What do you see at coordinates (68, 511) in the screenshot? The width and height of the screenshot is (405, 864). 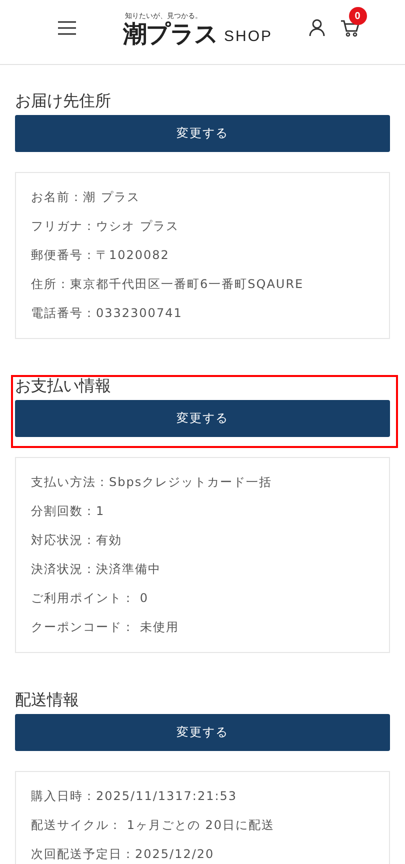 I see `info-text: 分割回数：1` at bounding box center [68, 511].